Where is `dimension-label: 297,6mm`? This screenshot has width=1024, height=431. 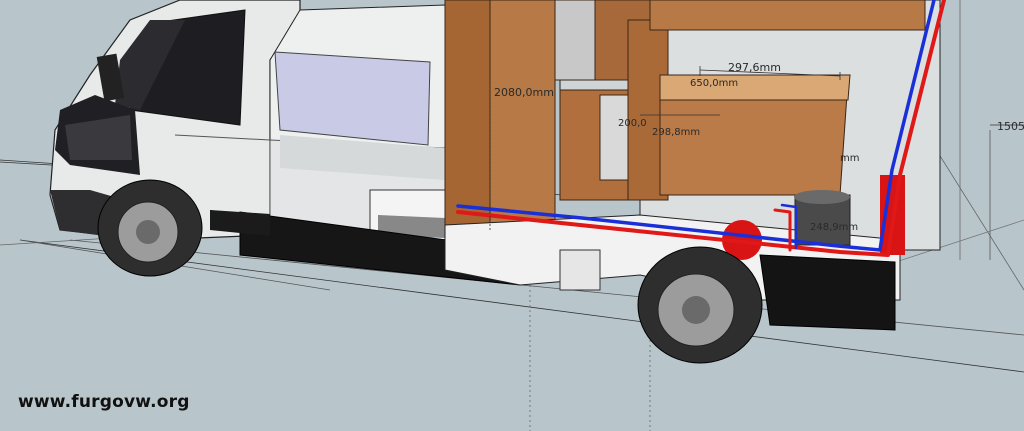
dimension-label: 297,6mm is located at coordinates (754, 67).